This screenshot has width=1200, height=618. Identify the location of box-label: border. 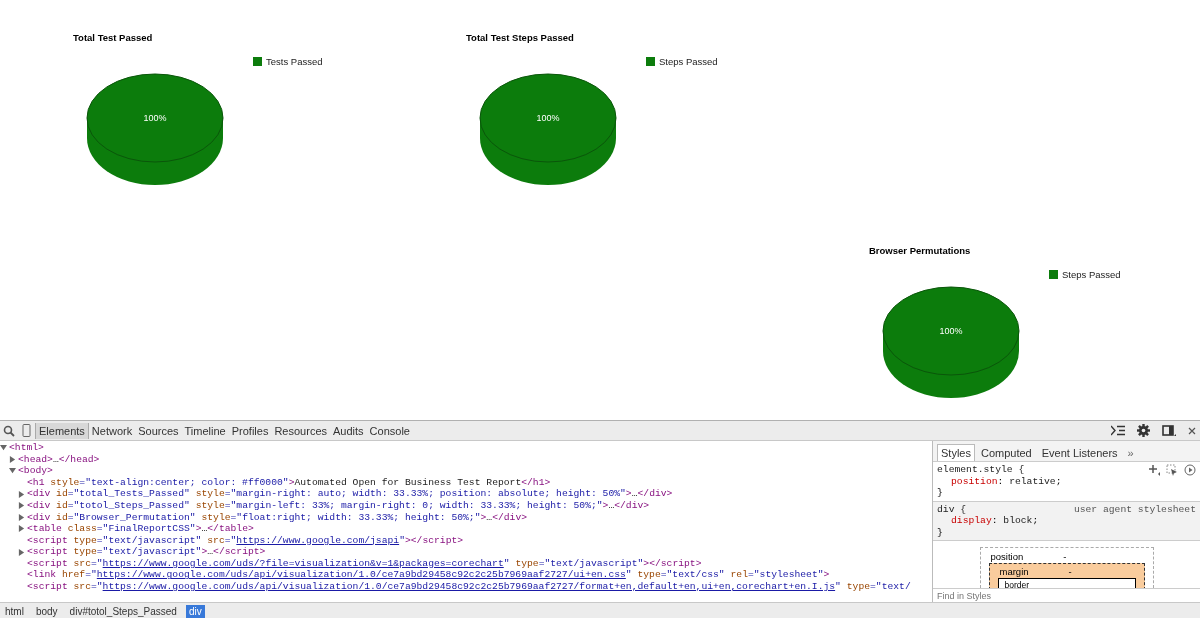
(1017, 584).